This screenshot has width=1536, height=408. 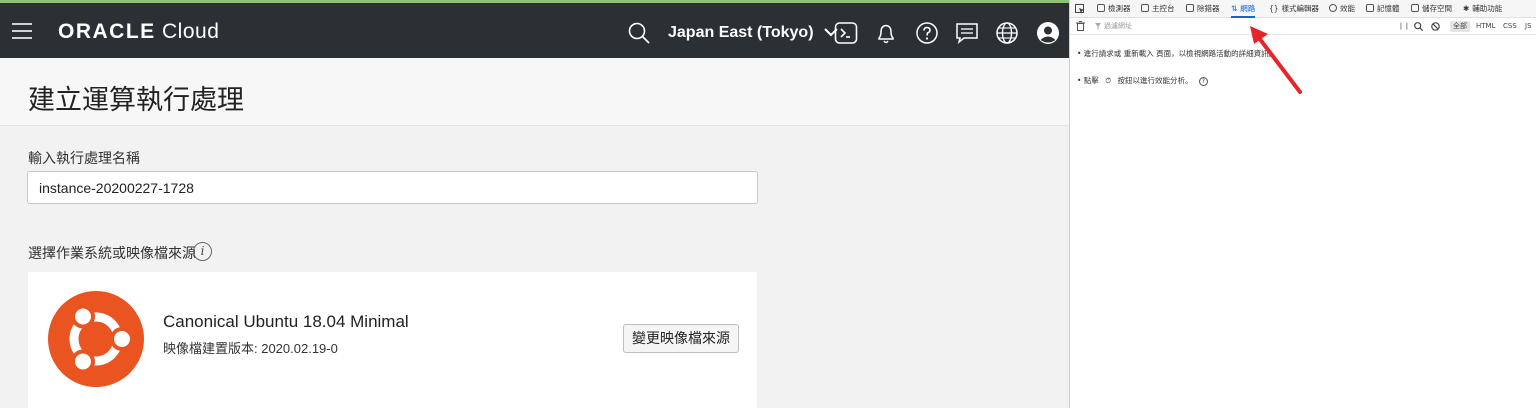 What do you see at coordinates (1370, 8) in the screenshot?
I see `memory-icon` at bounding box center [1370, 8].